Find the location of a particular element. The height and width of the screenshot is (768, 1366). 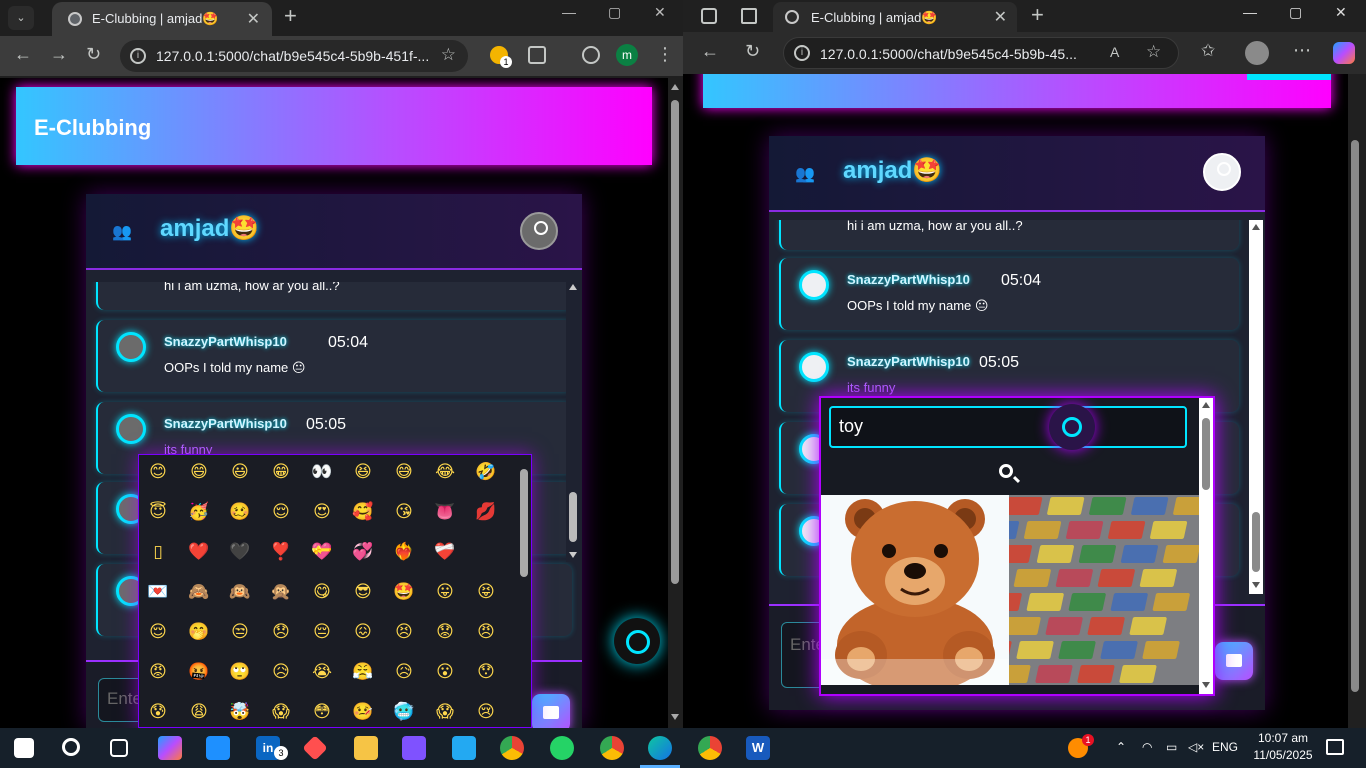

emoji-option: 👅 is located at coordinates (445, 512).